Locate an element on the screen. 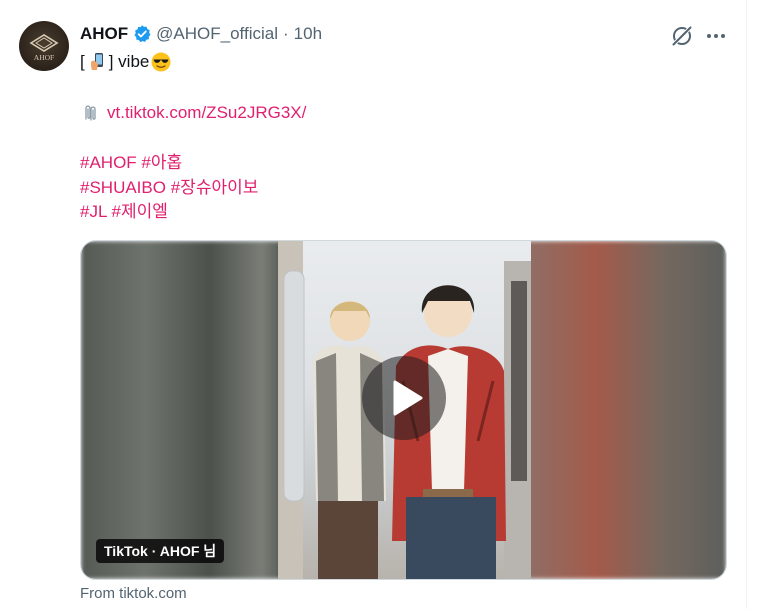 This screenshot has height=609, width=779. hashtag-line: #SHUAIBO #장슈아이보 is located at coordinates (169, 188).